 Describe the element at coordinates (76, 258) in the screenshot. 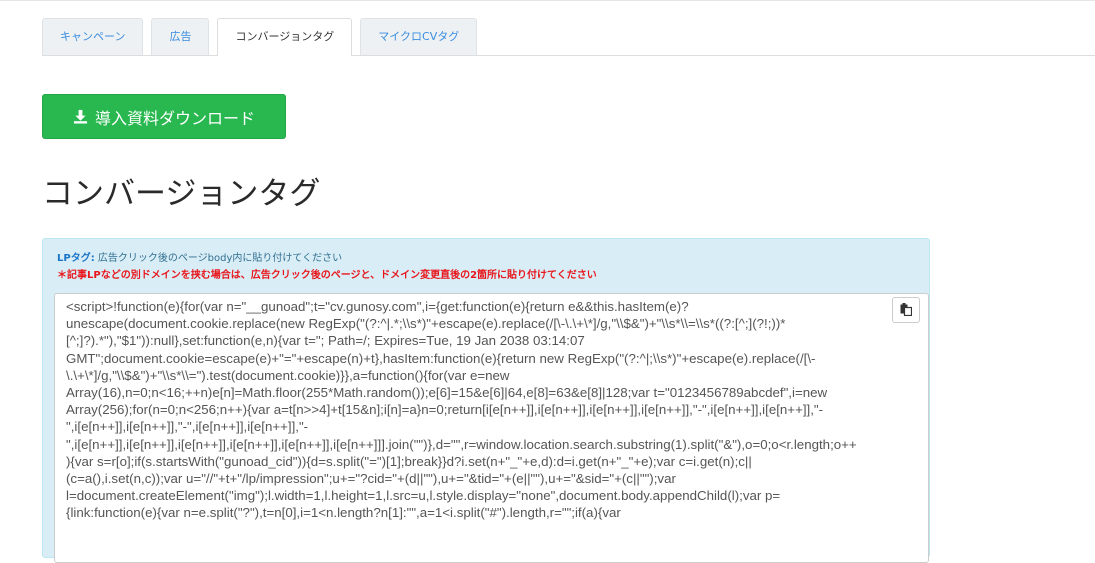

I see `lp-tag-label: LPタグ:` at that location.